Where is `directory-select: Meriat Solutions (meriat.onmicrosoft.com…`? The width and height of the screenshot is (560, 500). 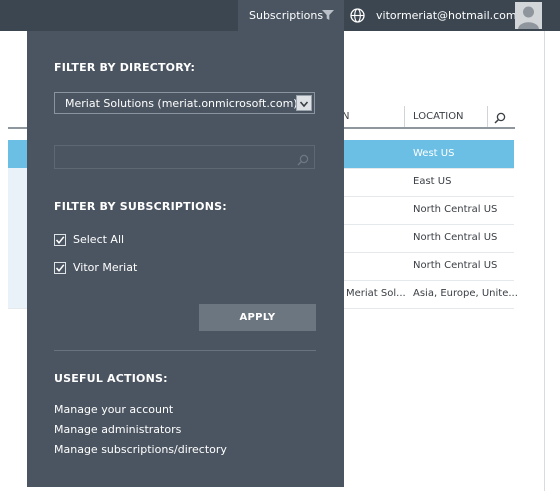
directory-select: Meriat Solutions (meriat.onmicrosoft.com… is located at coordinates (184, 103).